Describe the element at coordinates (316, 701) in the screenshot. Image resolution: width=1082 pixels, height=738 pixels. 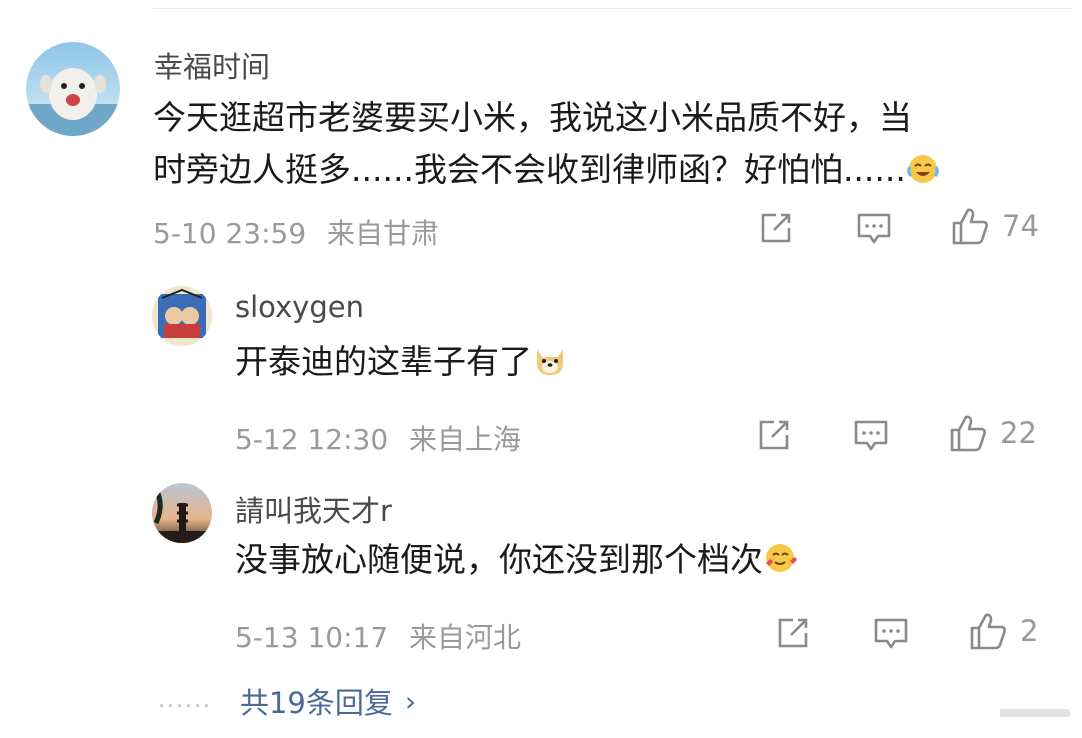
I see `more-replies-link: 共19条回复` at that location.